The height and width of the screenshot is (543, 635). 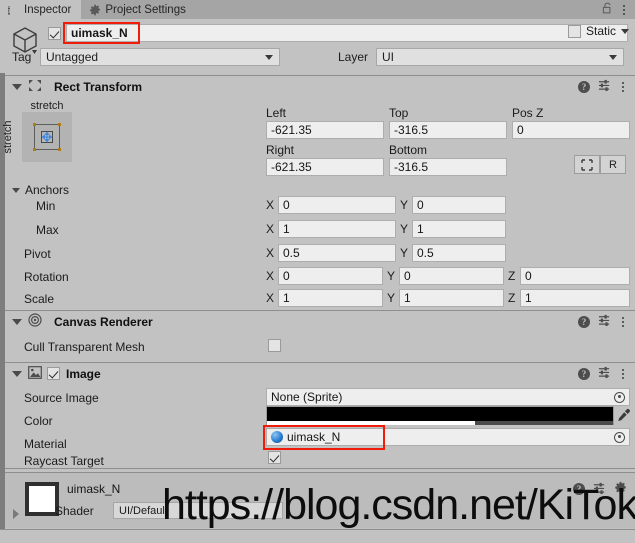 What do you see at coordinates (448, 130) in the screenshot?
I see `top-input: -316.5` at bounding box center [448, 130].